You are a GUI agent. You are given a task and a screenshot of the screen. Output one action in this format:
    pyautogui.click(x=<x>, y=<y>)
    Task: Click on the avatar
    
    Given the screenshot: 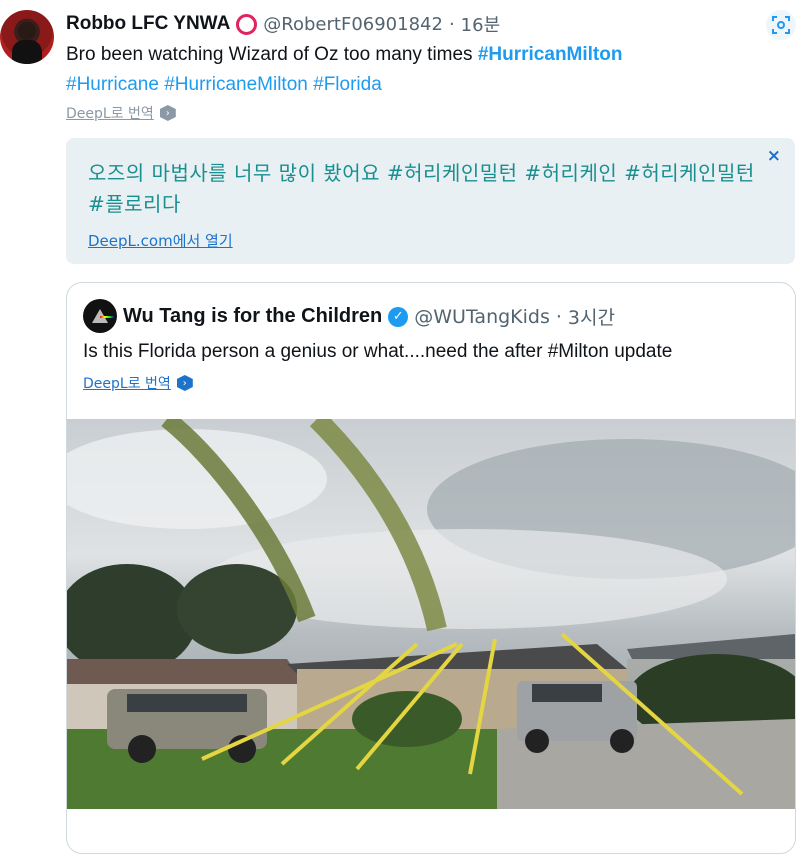 What is the action you would take?
    pyautogui.click(x=27, y=37)
    